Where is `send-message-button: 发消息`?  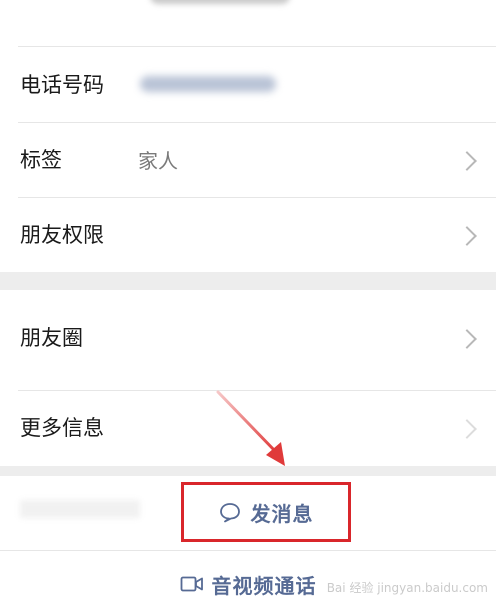 send-message-button: 发消息 is located at coordinates (266, 512).